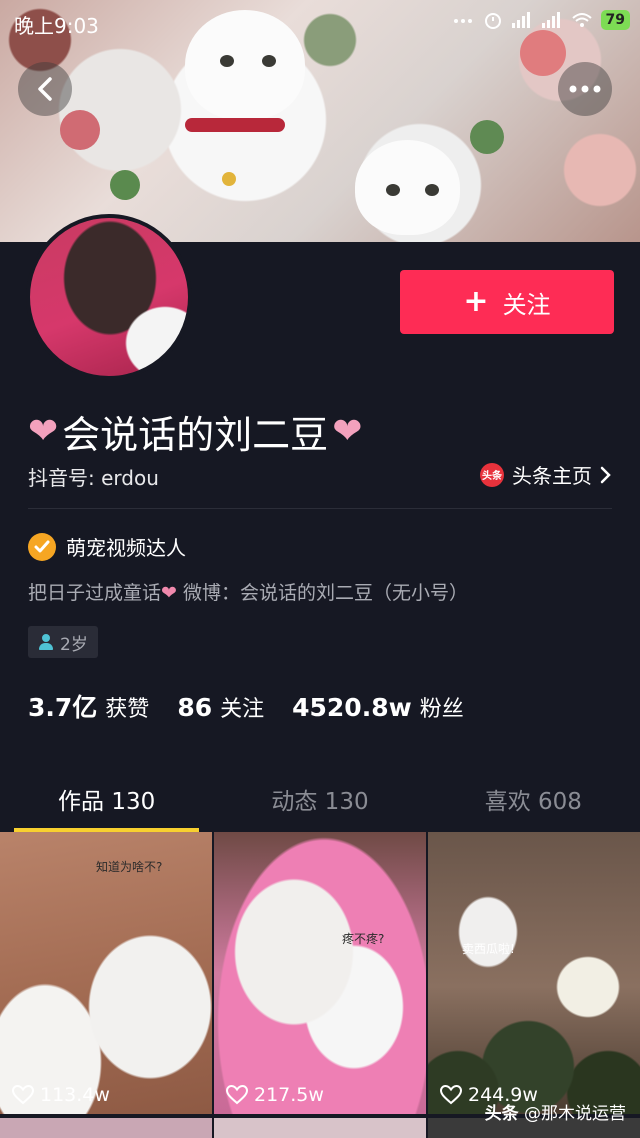 The image size is (640, 1138). I want to click on avatar, so click(109, 297).